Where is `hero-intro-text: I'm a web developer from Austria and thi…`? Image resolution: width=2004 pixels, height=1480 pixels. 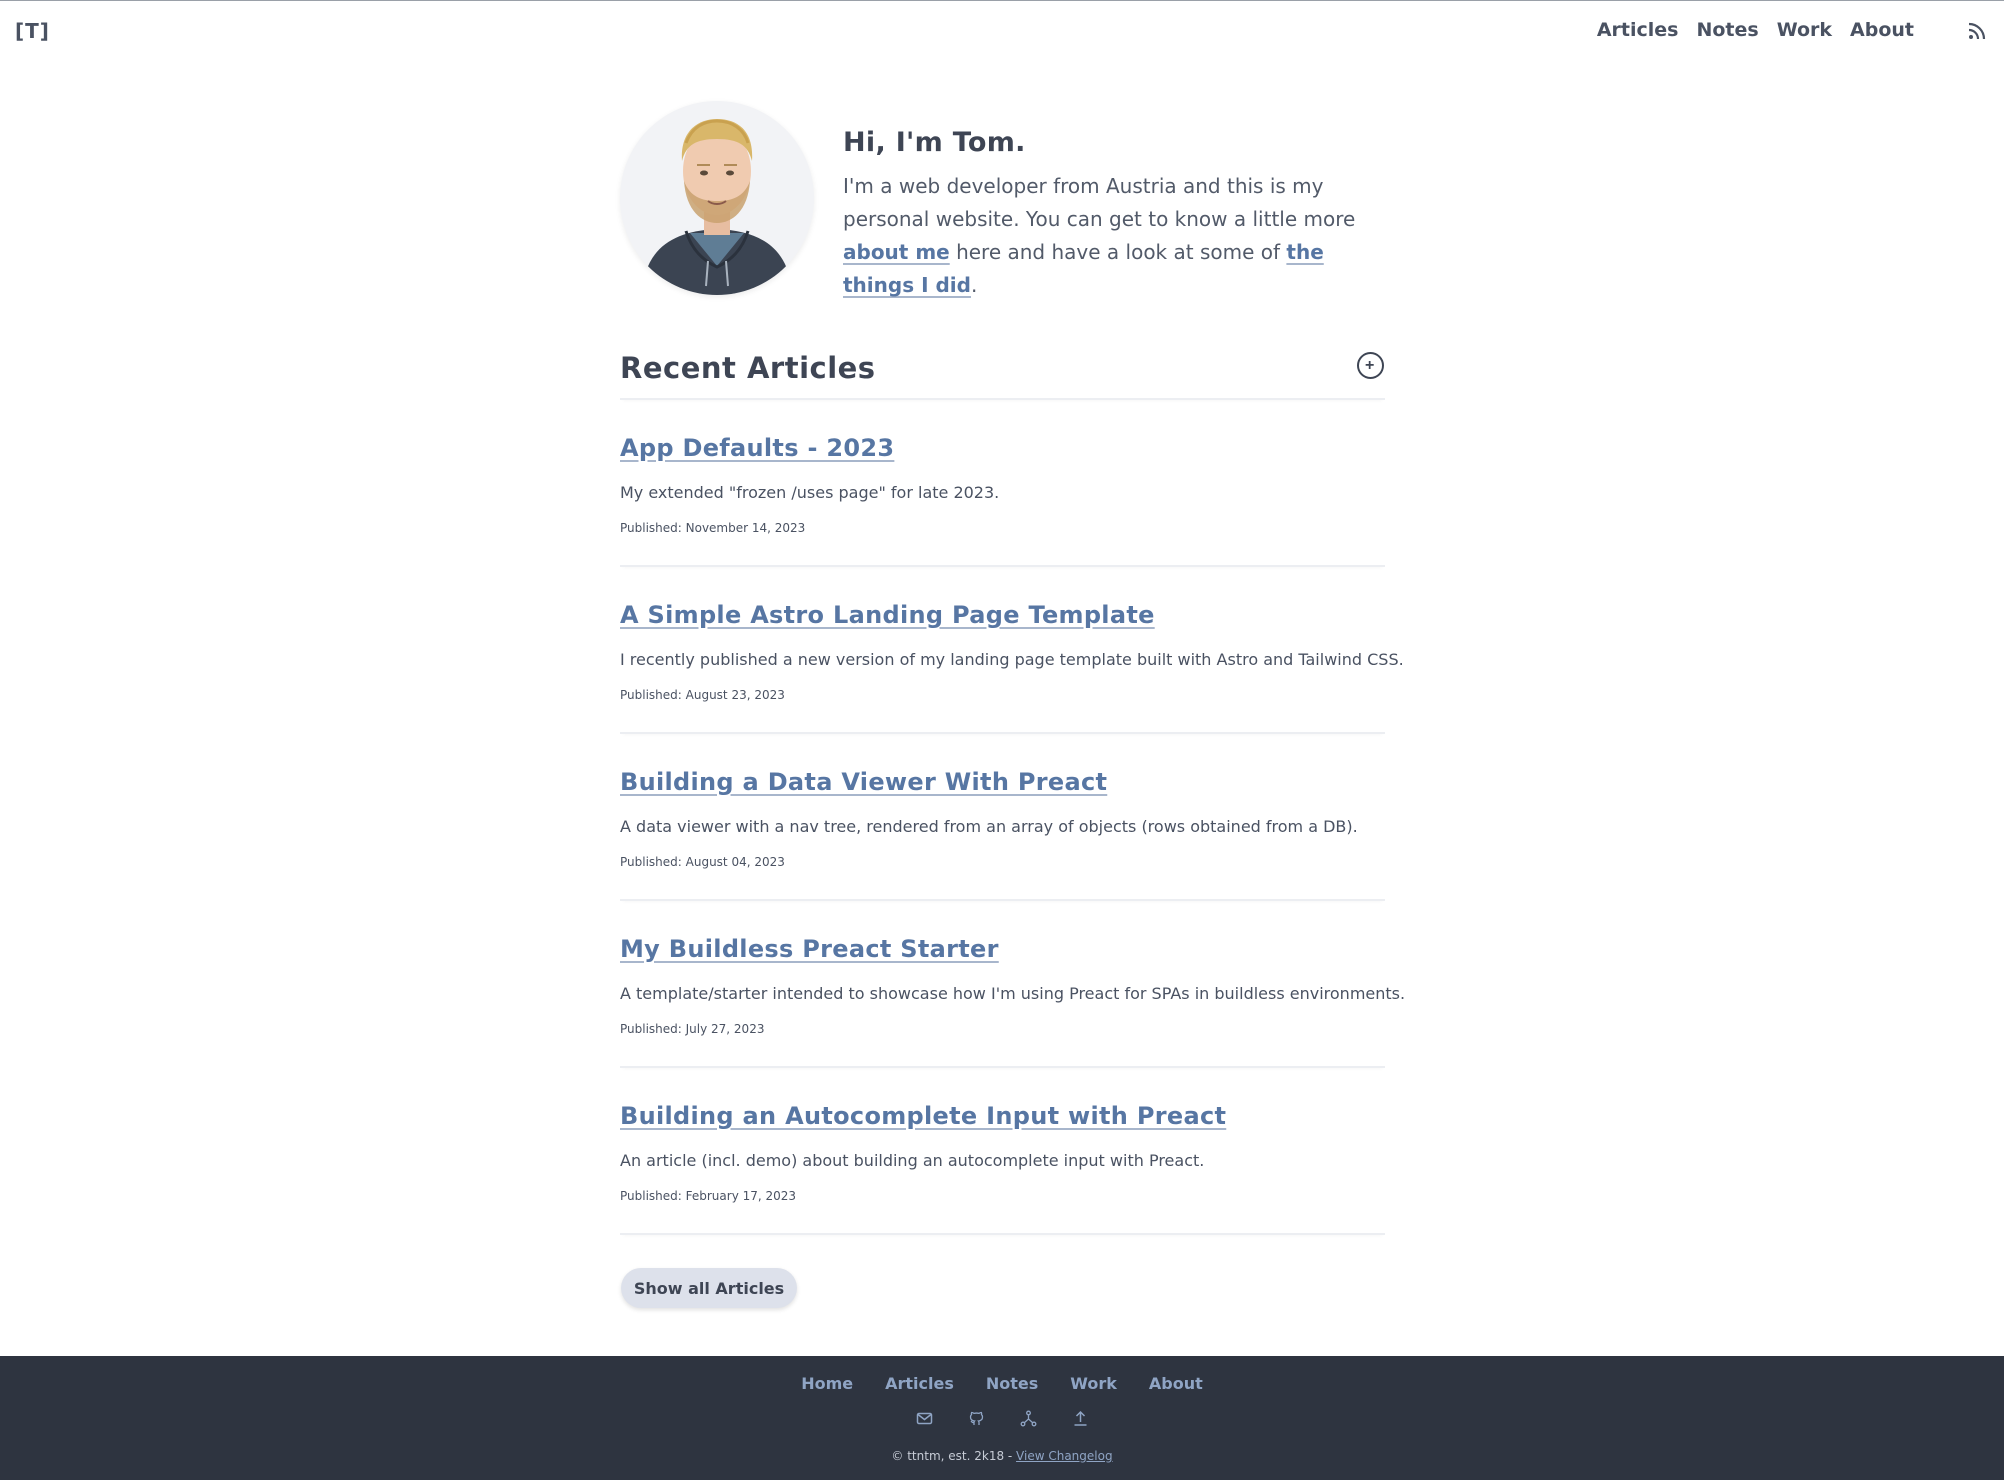
hero-intro-text: I'm a web developer from Austria and thi… is located at coordinates (1099, 202).